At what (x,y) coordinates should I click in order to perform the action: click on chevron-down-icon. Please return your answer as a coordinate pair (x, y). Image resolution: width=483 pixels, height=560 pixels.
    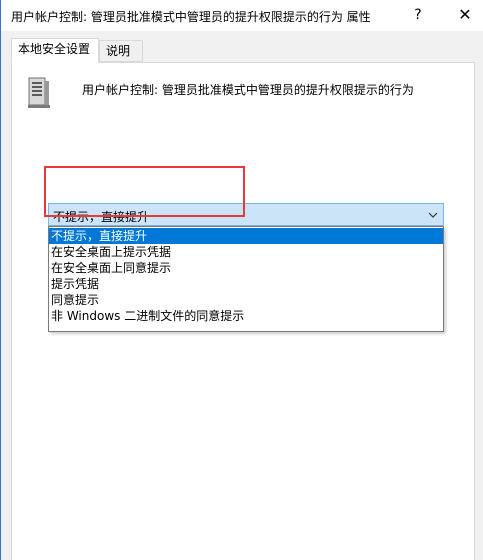
    Looking at the image, I should click on (433, 215).